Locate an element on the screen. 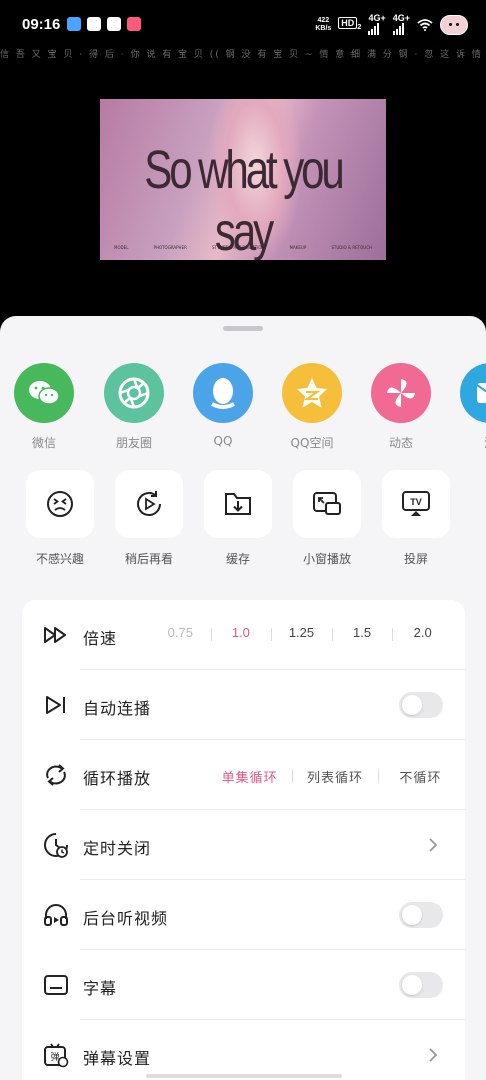 The height and width of the screenshot is (1080, 486). speed-option: 1.25 is located at coordinates (301, 633).